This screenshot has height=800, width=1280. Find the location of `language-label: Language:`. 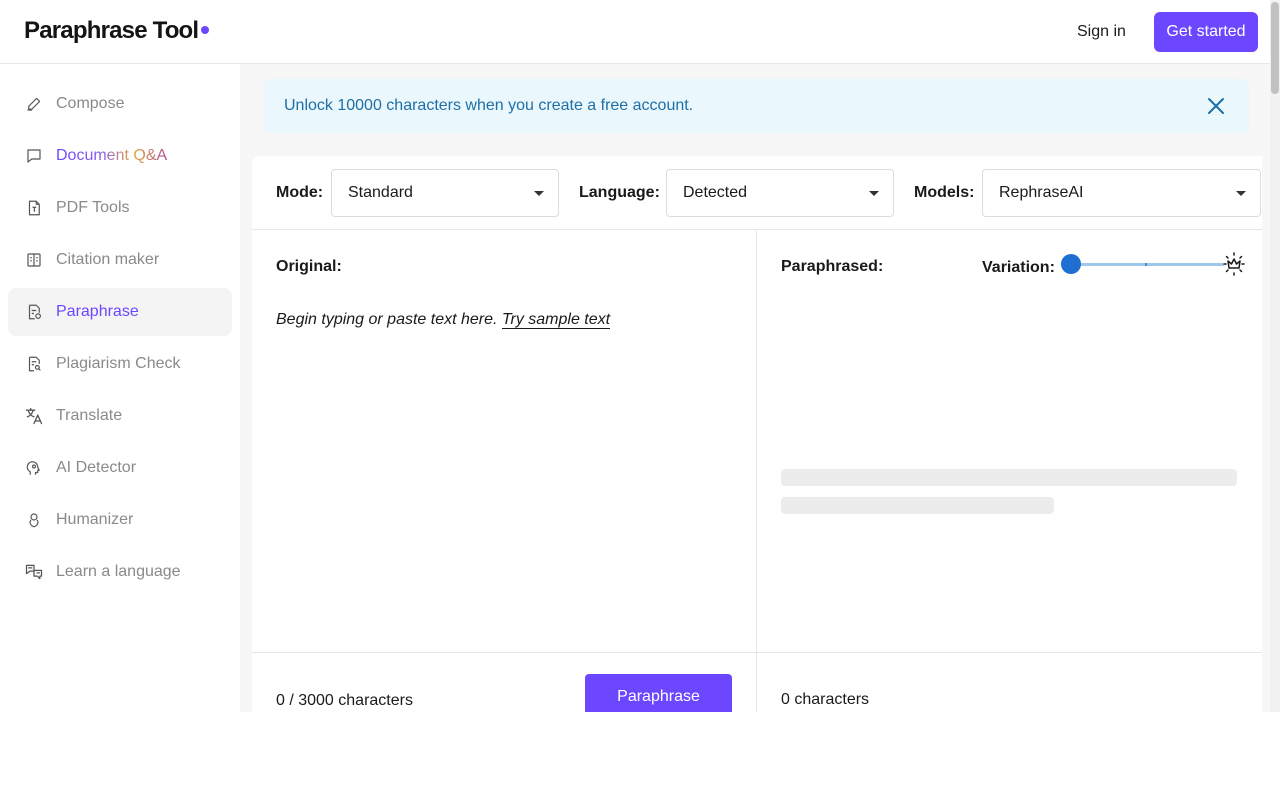

language-label: Language: is located at coordinates (619, 192).